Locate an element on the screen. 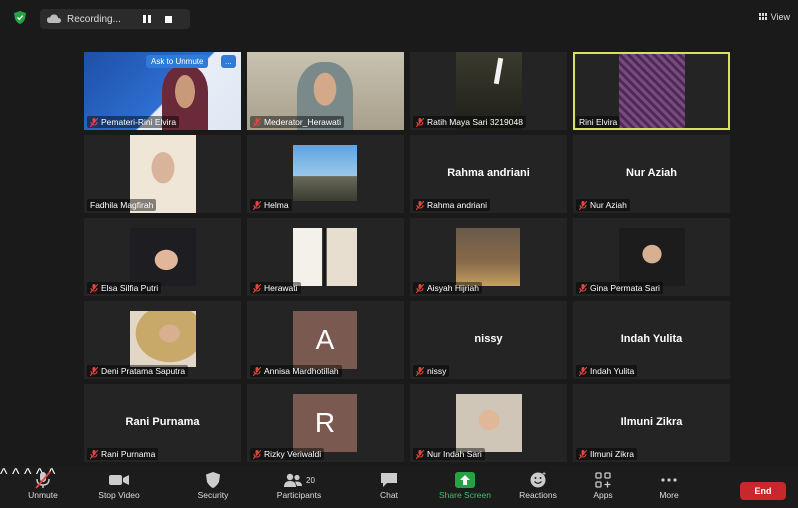  participant-initial-avatar: A is located at coordinates (325, 340).